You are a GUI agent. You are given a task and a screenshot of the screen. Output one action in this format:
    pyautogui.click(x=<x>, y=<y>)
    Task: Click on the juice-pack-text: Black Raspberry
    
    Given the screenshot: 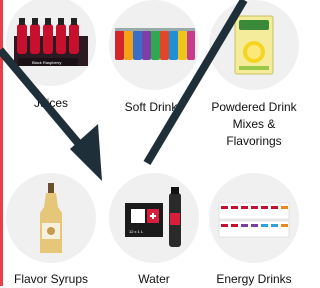 What is the action you would take?
    pyautogui.click(x=46, y=62)
    